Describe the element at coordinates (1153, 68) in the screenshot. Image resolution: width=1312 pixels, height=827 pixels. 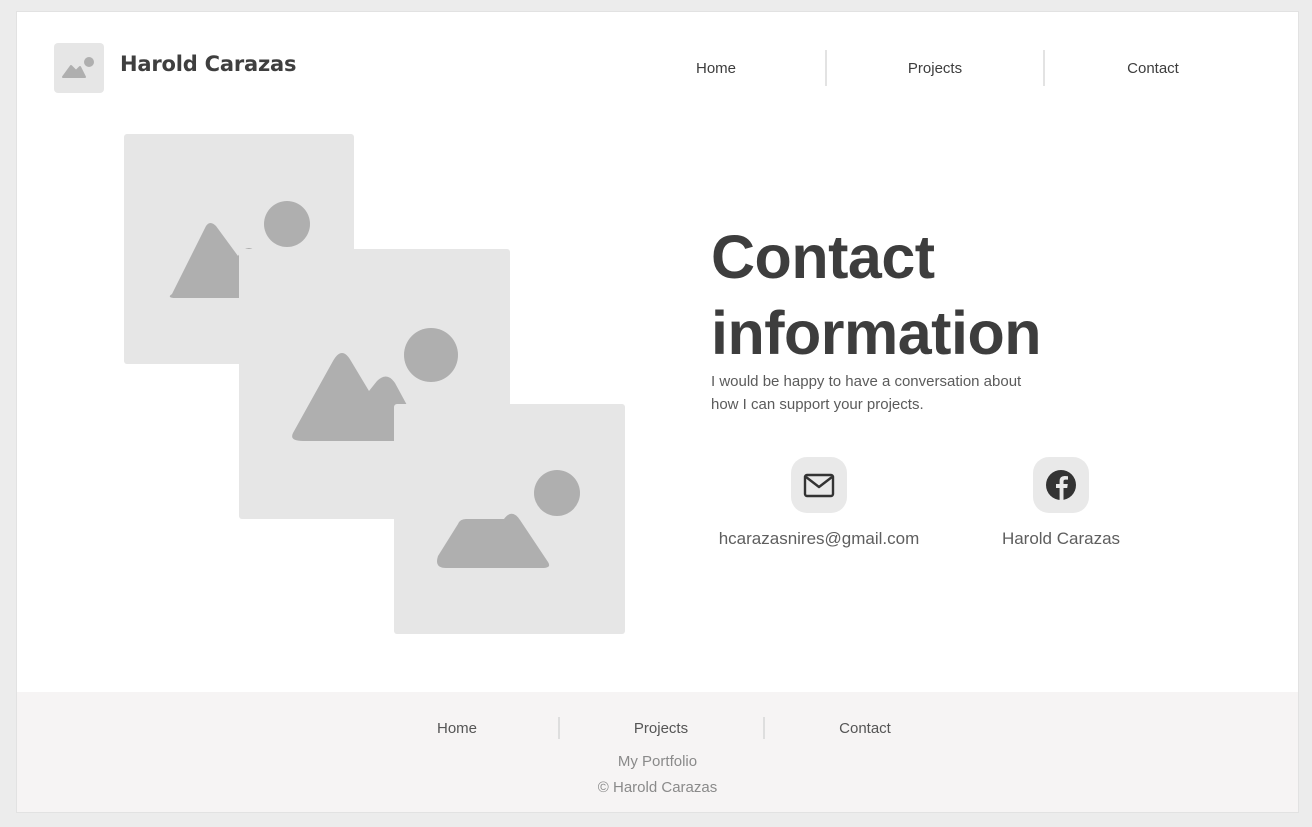
I see `nav-contact: Contact` at that location.